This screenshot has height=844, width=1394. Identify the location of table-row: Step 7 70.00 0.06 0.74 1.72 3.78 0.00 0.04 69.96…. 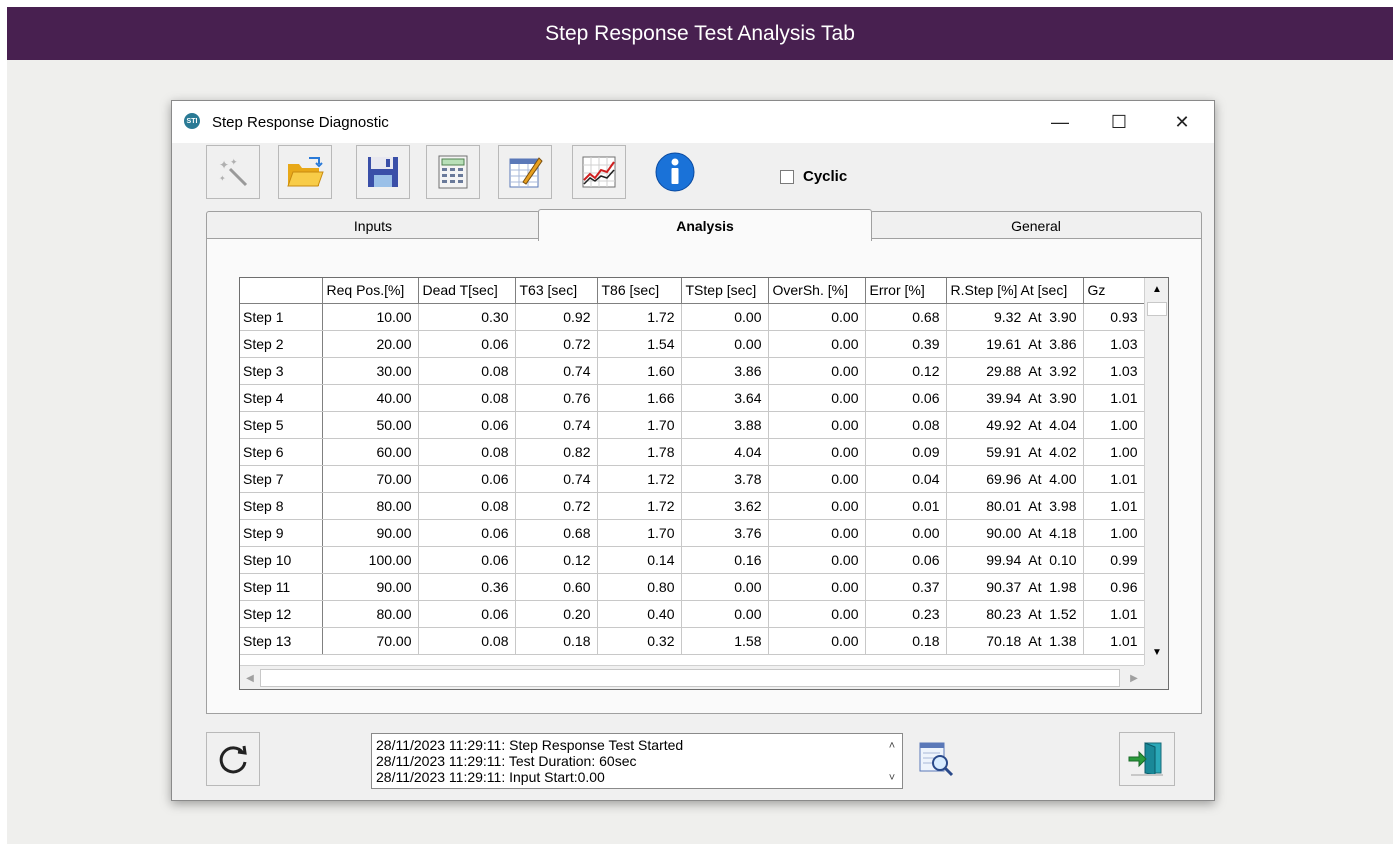
(692, 479).